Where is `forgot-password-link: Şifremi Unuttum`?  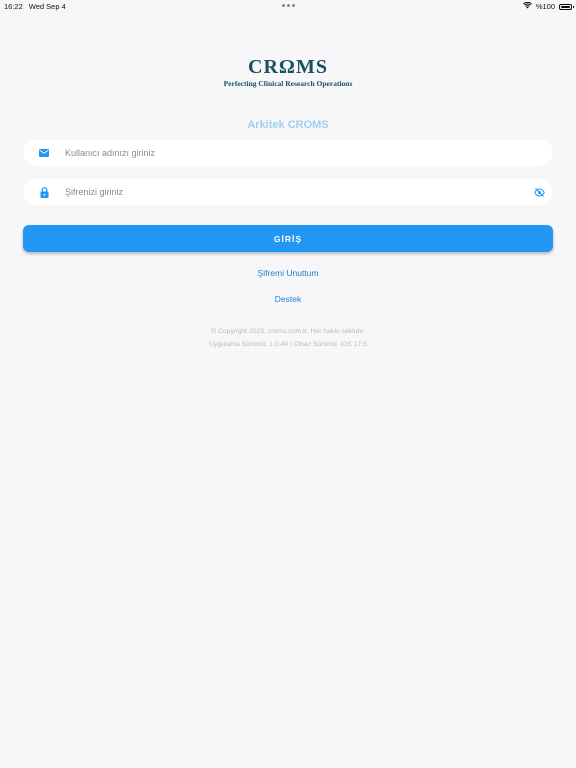
forgot-password-link: Şifremi Unuttum is located at coordinates (288, 273).